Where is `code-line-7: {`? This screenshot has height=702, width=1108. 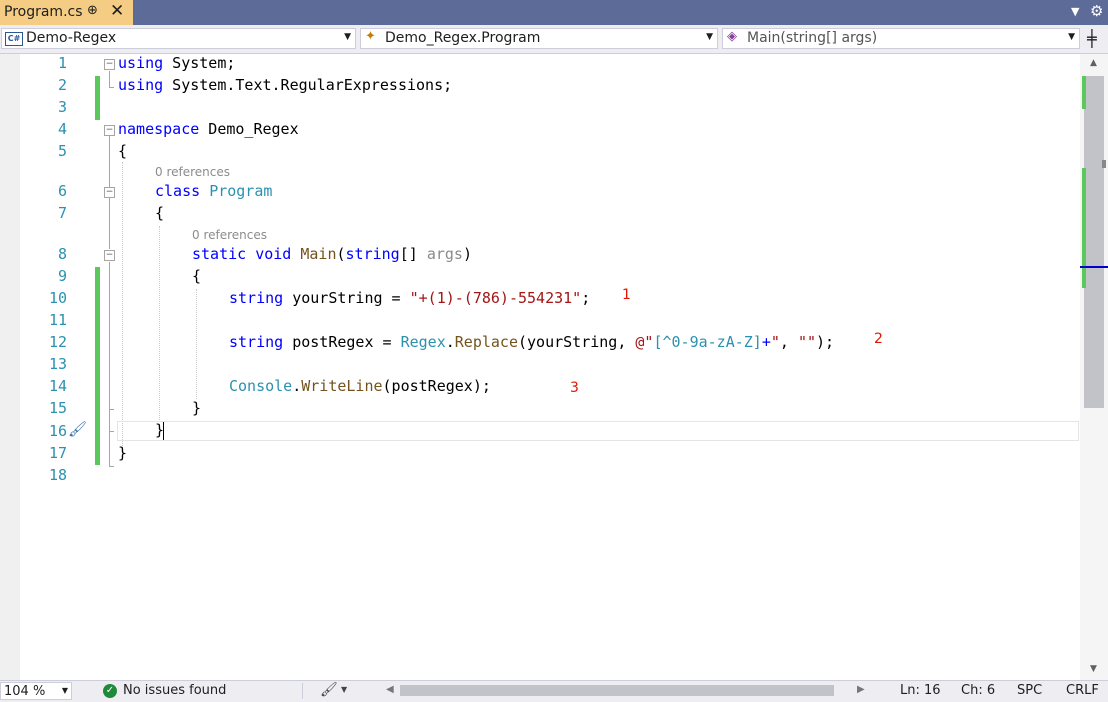
code-line-7: { is located at coordinates (159, 213).